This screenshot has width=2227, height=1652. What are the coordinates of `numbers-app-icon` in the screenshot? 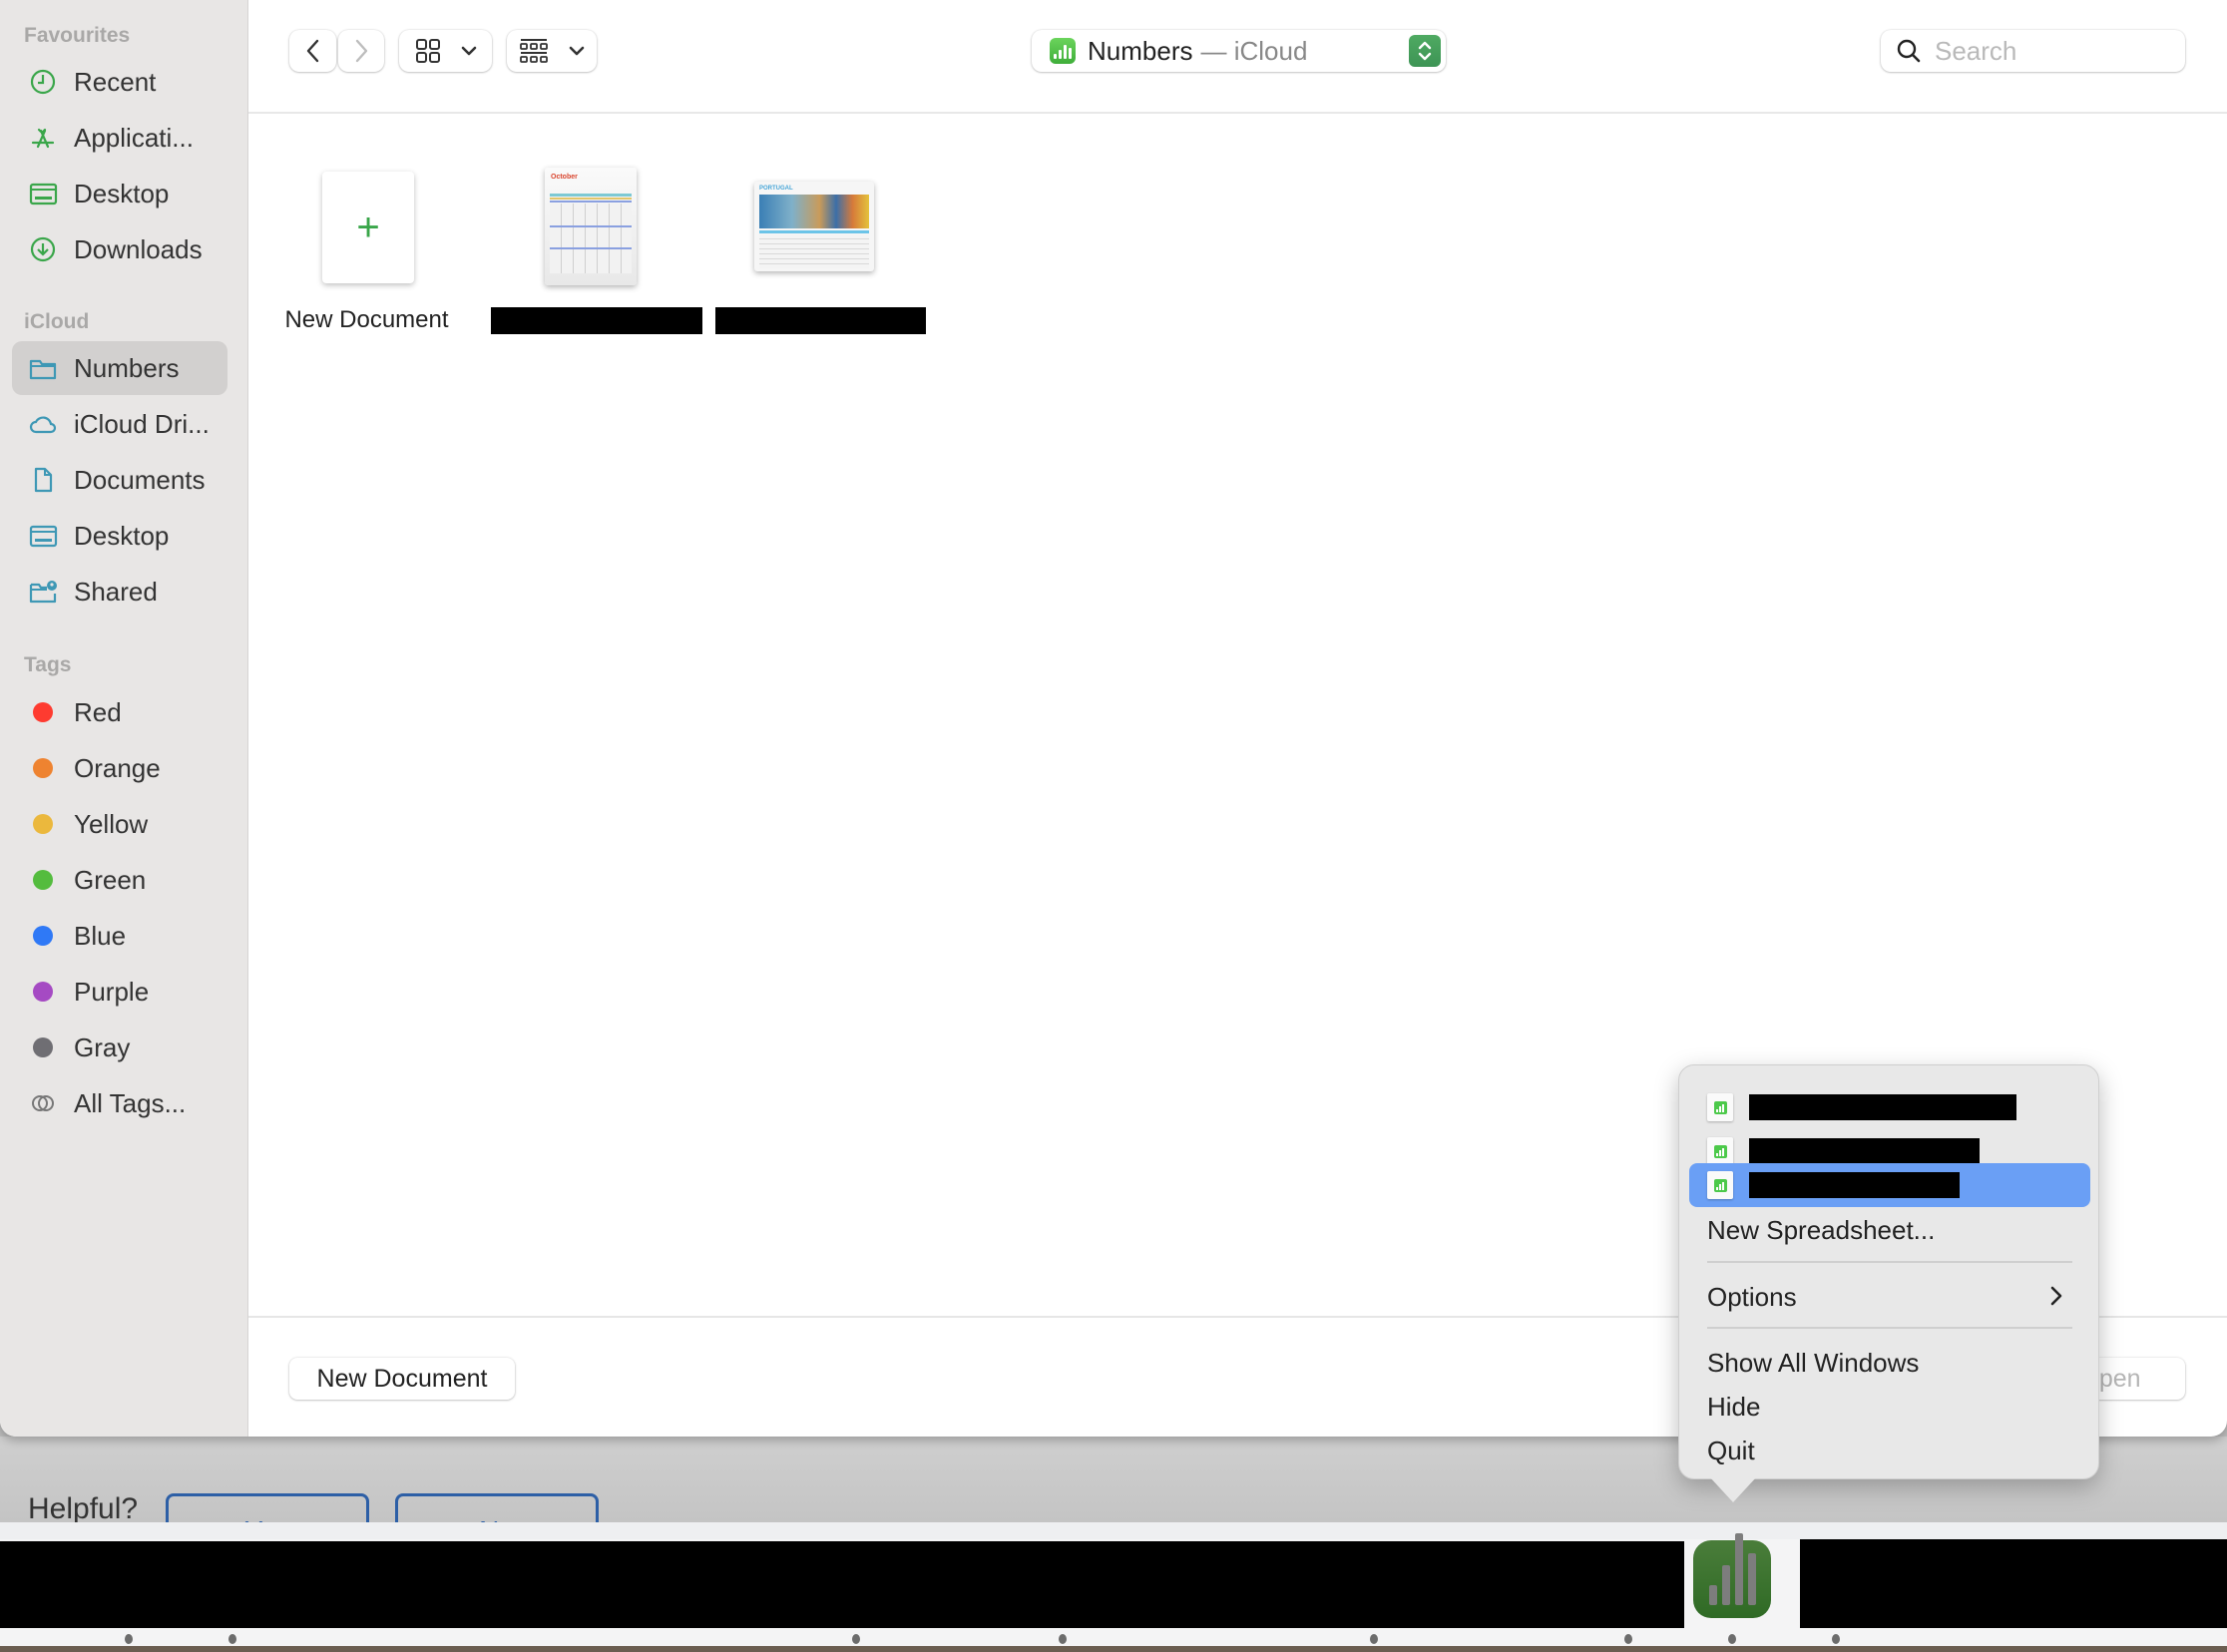 It's located at (1063, 51).